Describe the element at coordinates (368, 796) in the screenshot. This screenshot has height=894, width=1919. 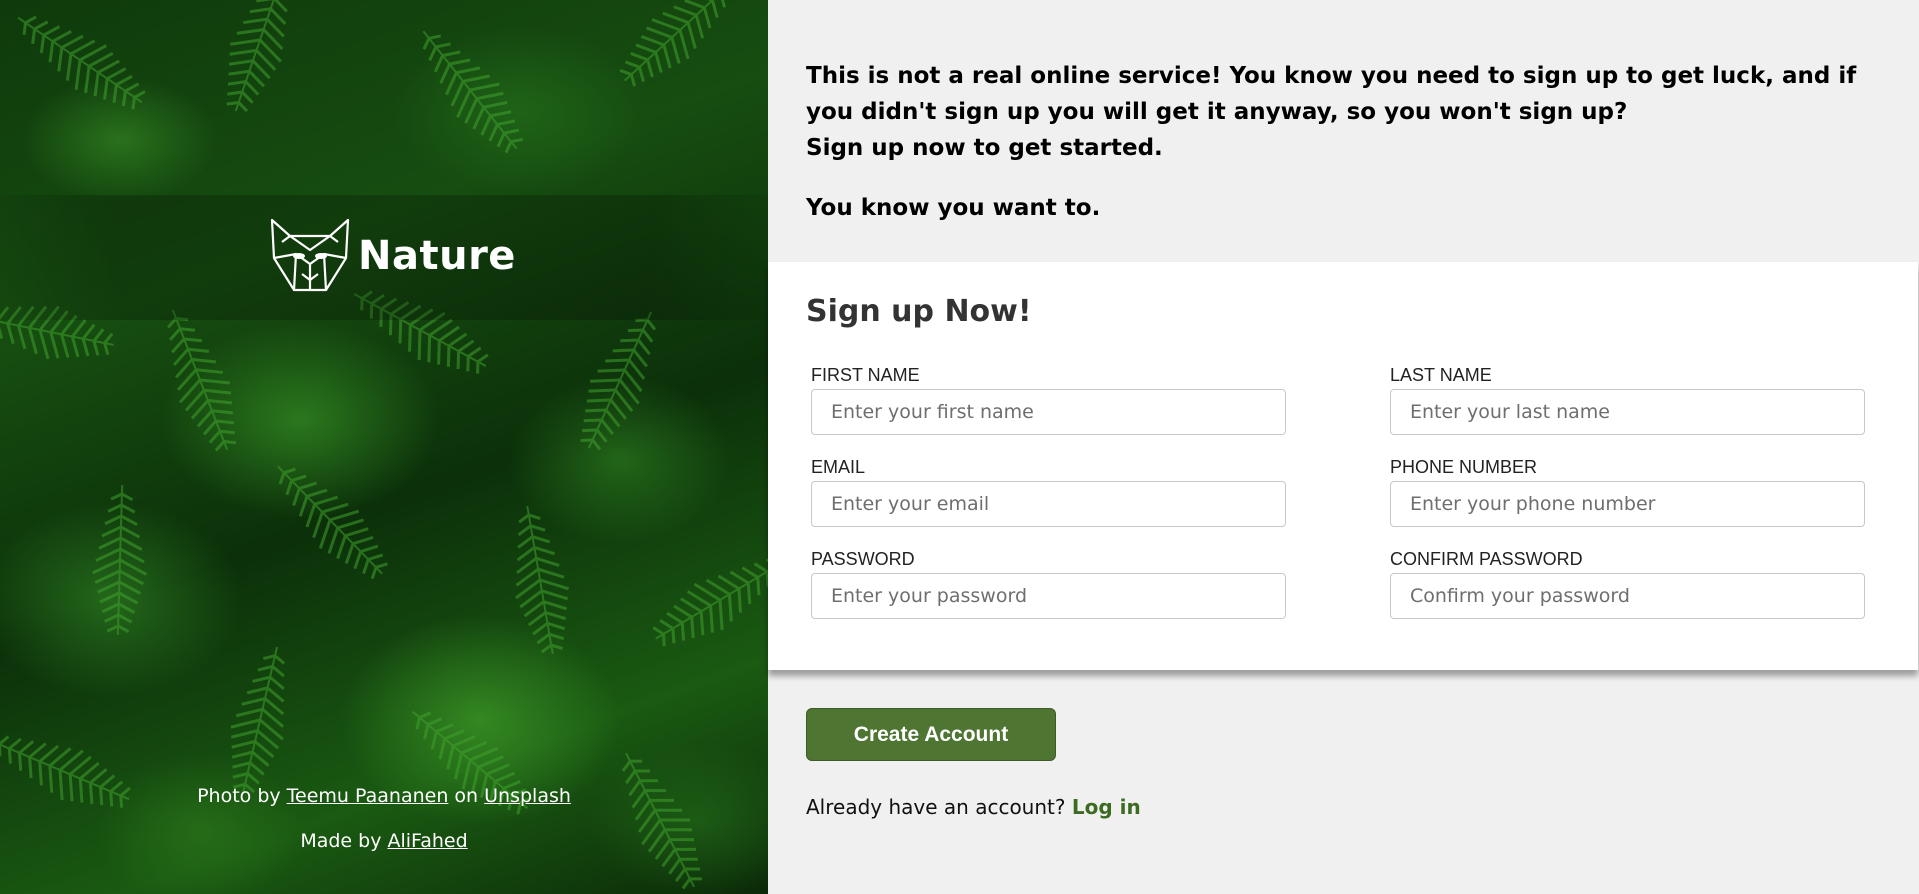
I see `photographer-link: Teemu Paananen` at that location.